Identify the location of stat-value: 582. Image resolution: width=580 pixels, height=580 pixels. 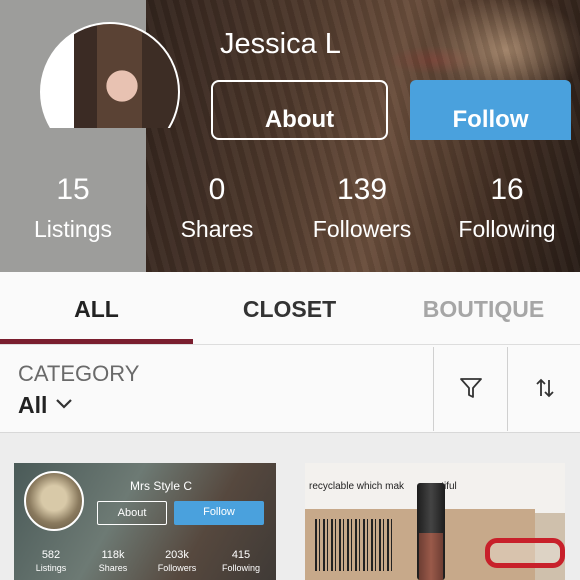
(51, 555).